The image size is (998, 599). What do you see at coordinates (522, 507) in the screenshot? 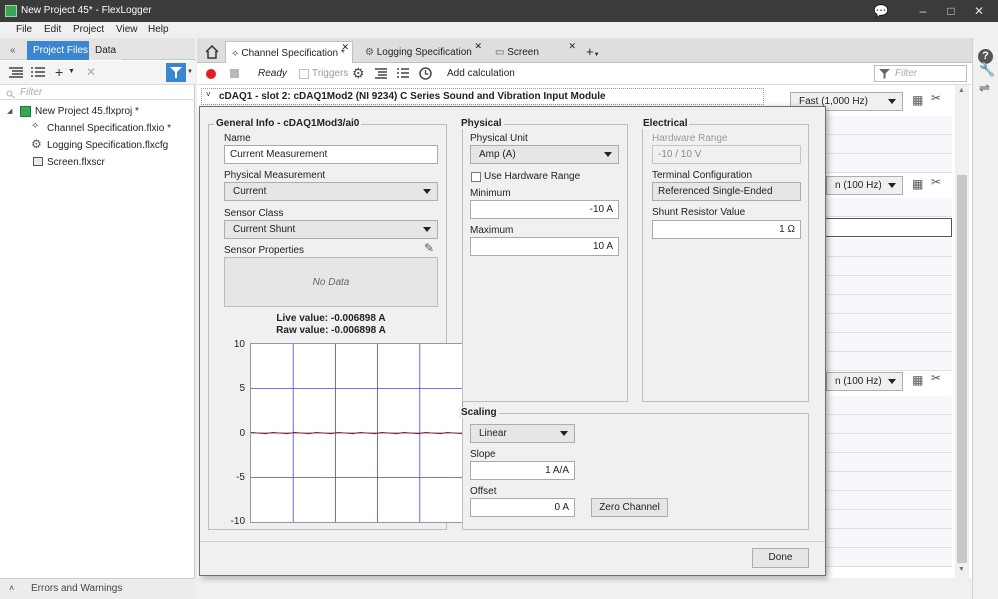
I see `offset-input: 0 A` at bounding box center [522, 507].